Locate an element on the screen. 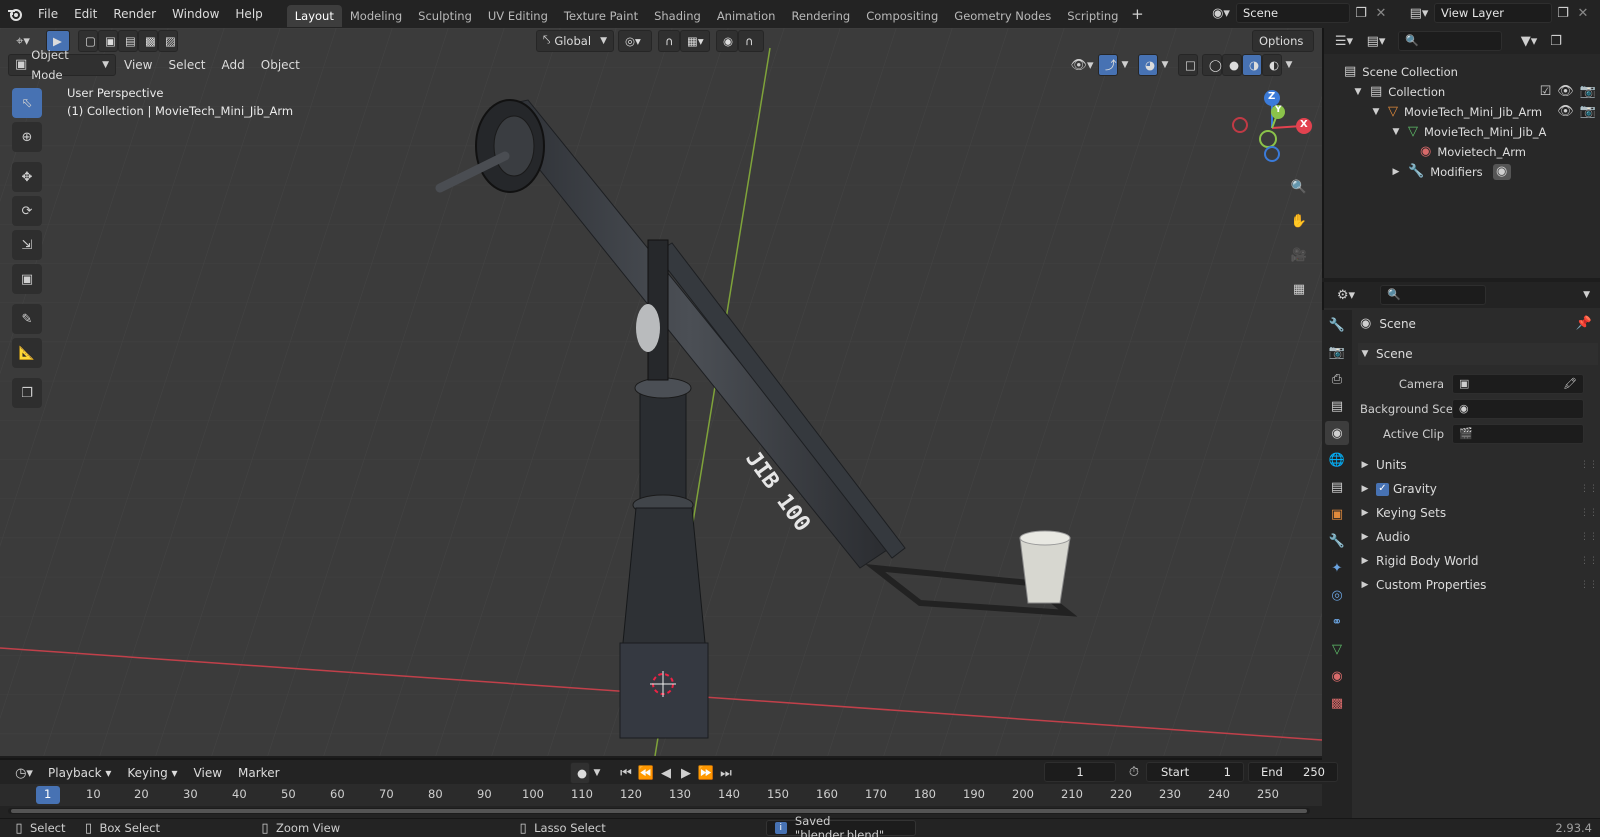 Image resolution: width=1600 pixels, height=837 pixels. panel-gravity: ▶ ✓ Gravity ⋮⋮ is located at coordinates (1478, 489).